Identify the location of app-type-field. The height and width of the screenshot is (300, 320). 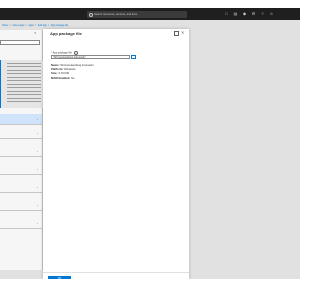
(20, 42).